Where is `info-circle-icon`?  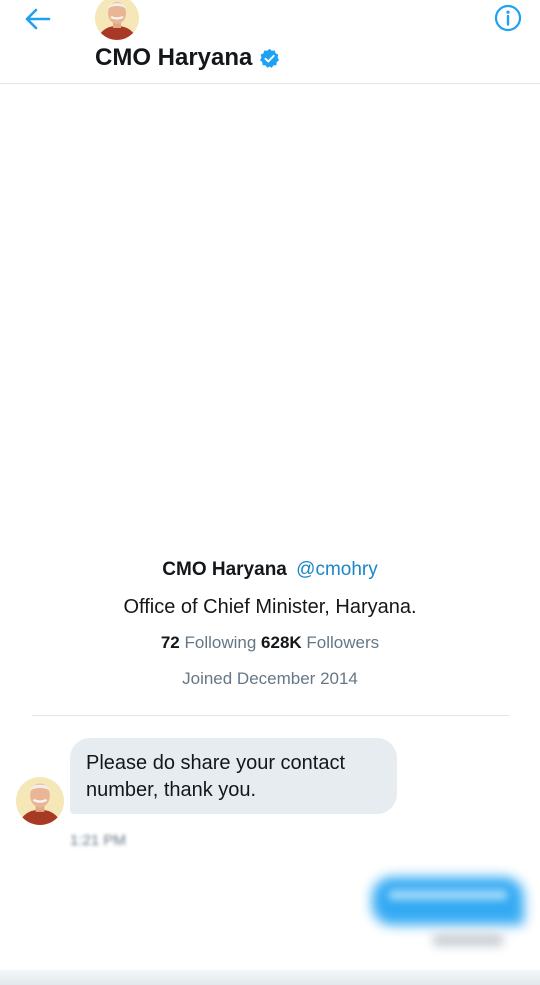 info-circle-icon is located at coordinates (508, 18).